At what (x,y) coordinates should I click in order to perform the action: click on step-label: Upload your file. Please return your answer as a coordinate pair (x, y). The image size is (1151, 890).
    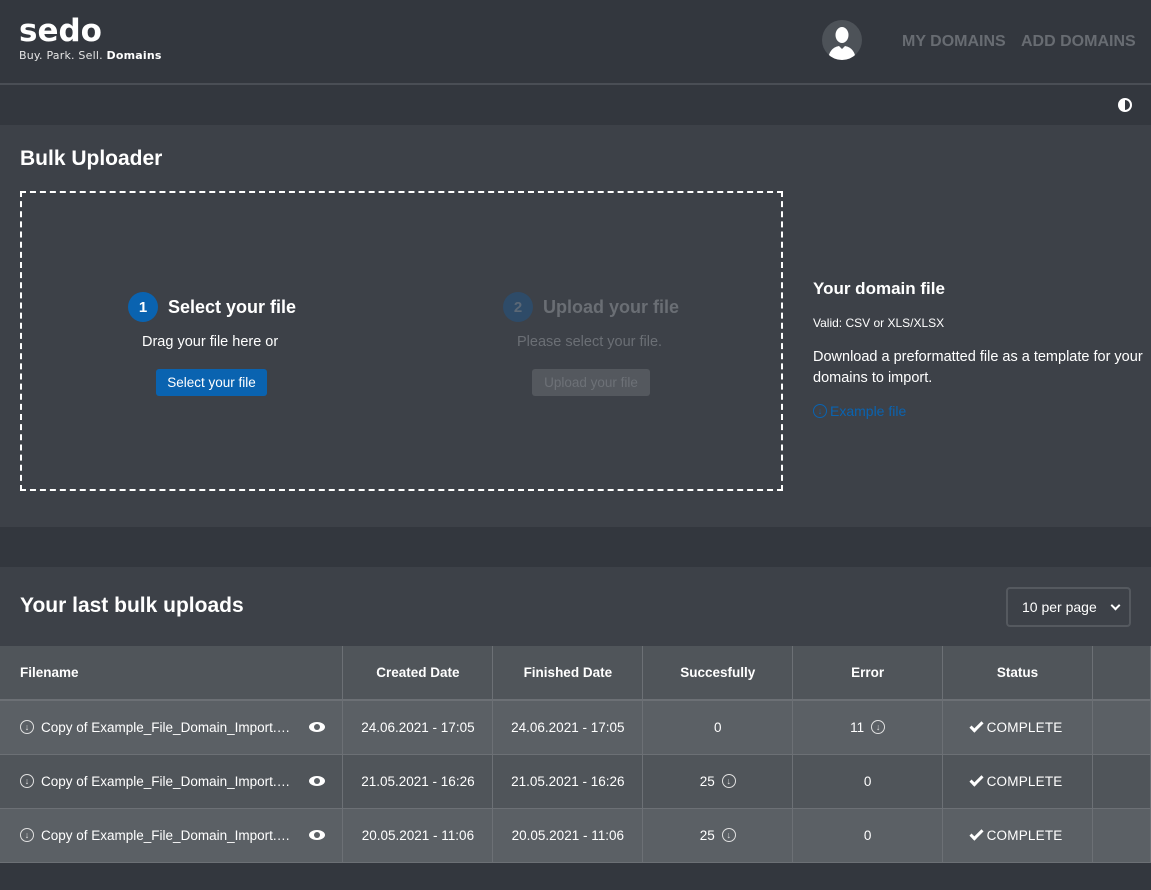
    Looking at the image, I should click on (611, 306).